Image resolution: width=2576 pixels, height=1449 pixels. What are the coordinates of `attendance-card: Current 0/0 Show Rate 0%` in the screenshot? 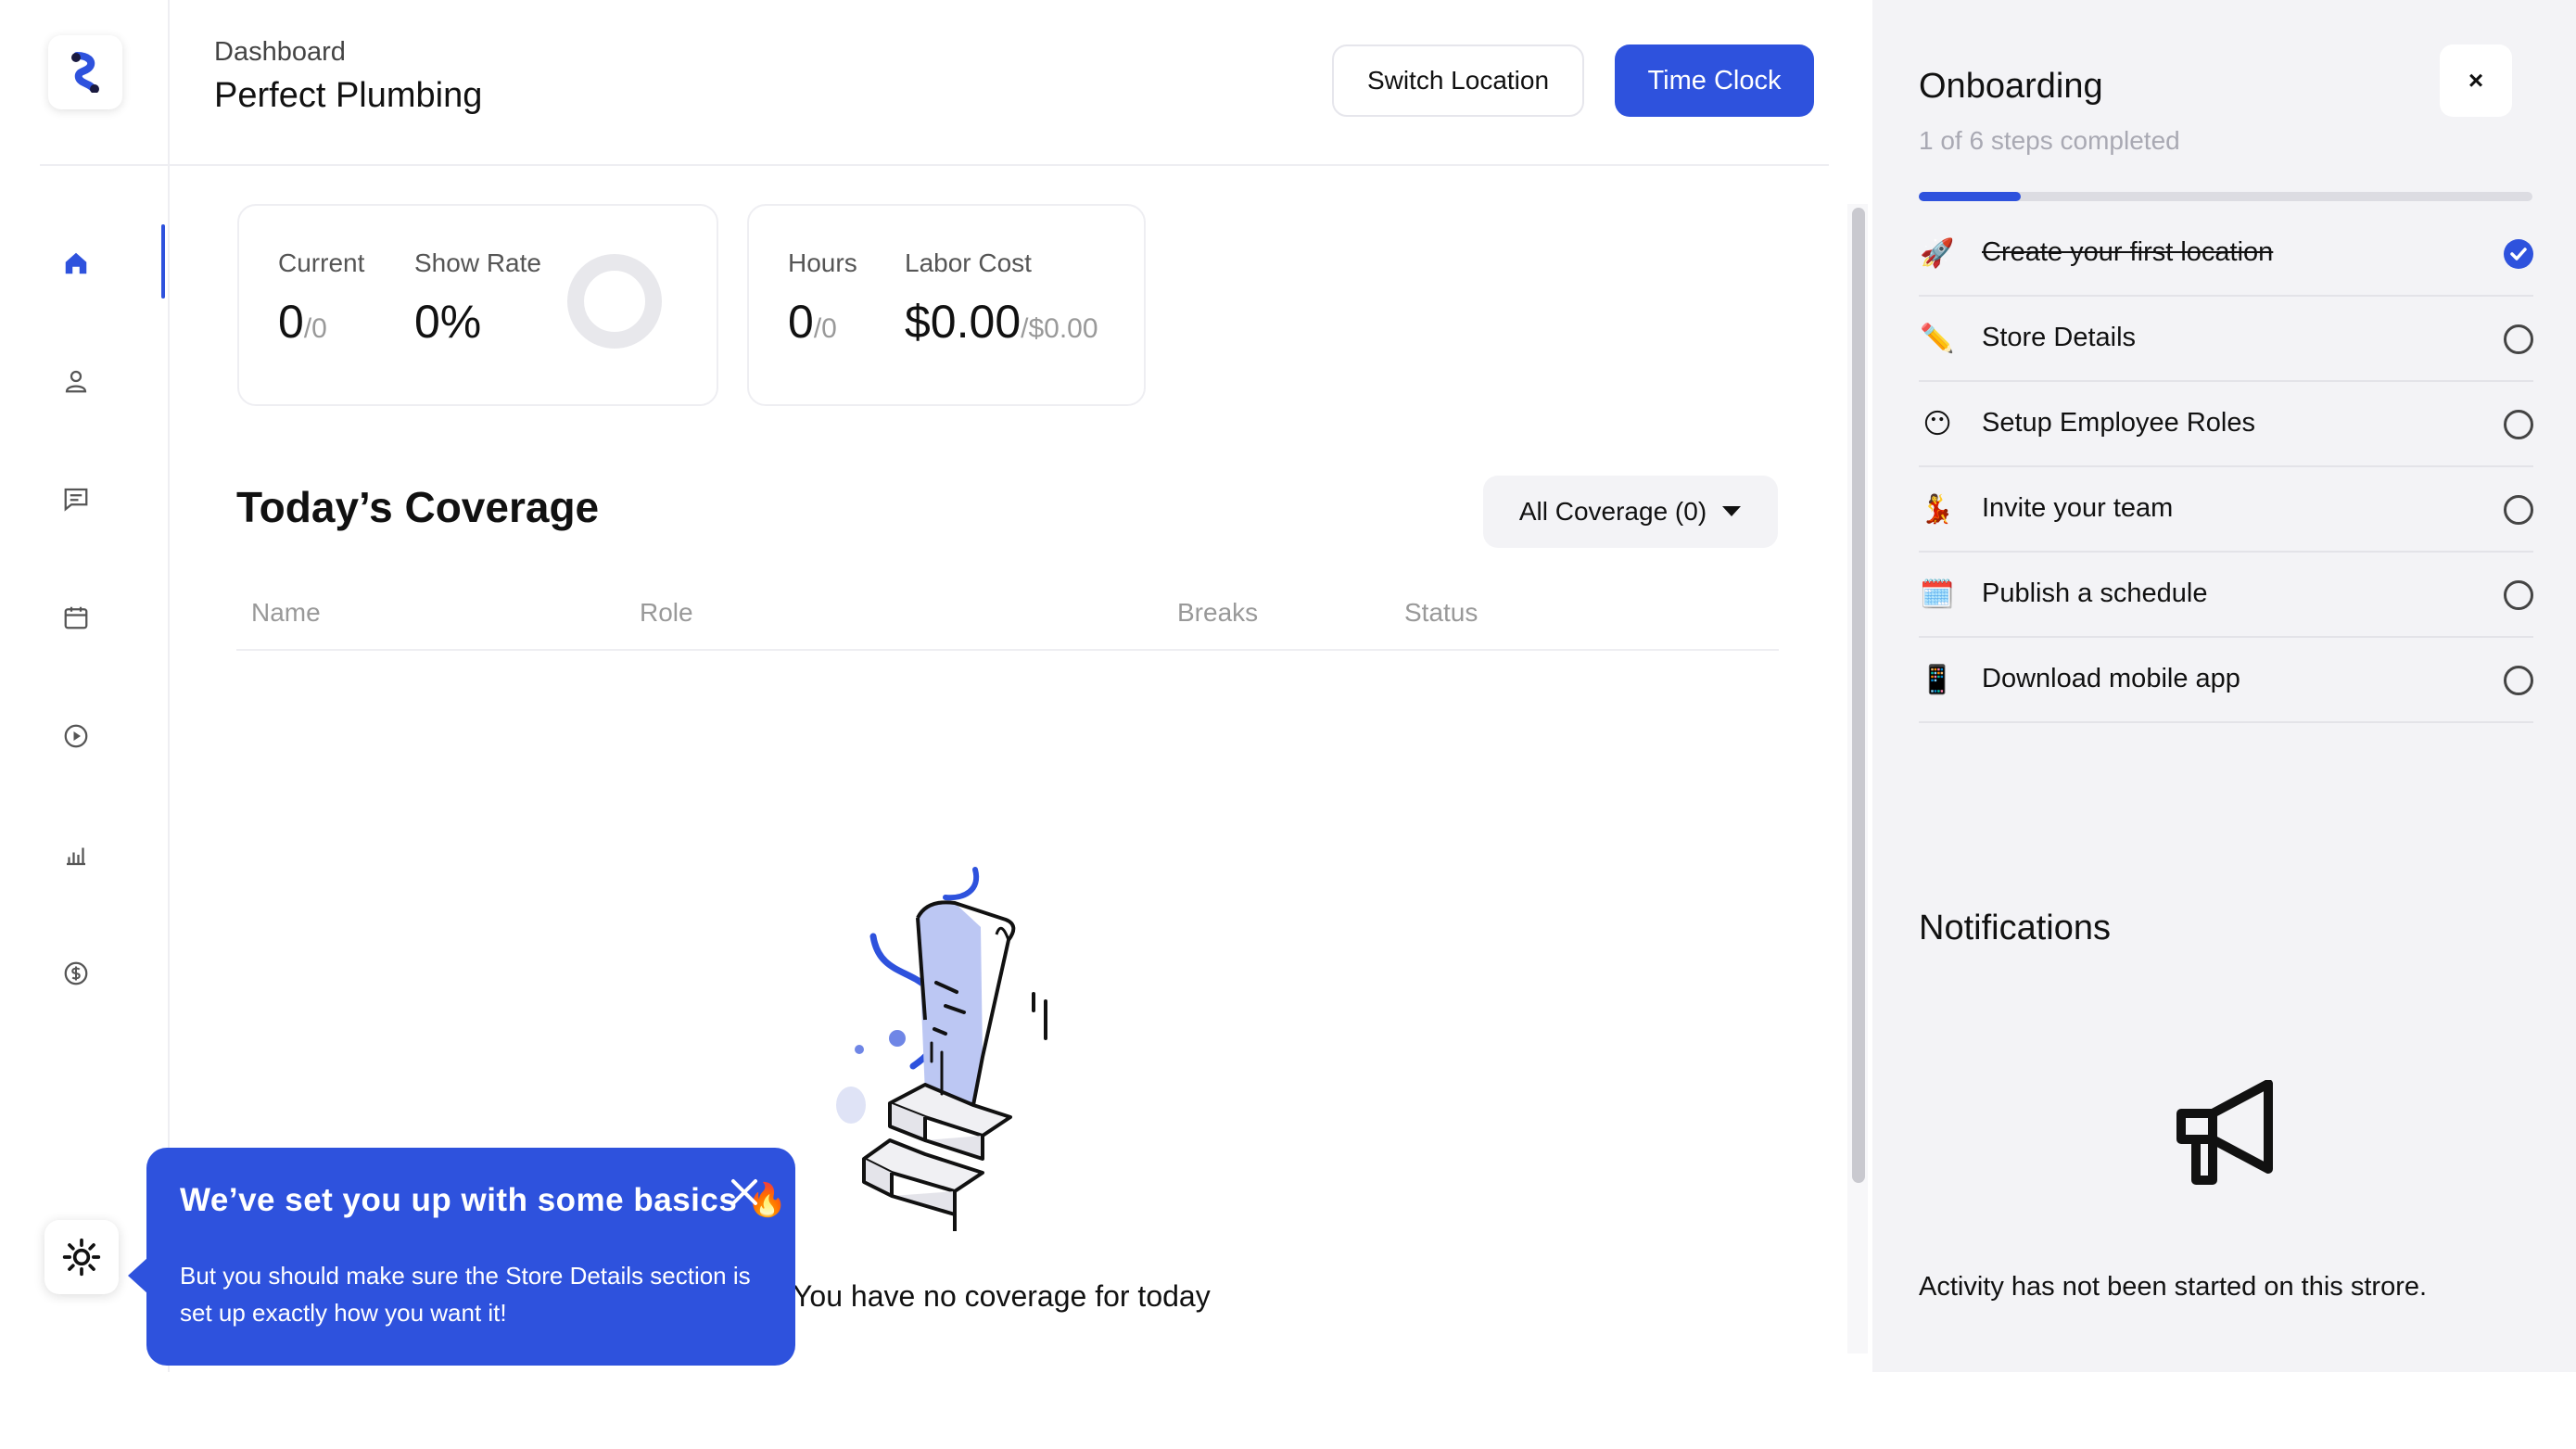 It's located at (477, 305).